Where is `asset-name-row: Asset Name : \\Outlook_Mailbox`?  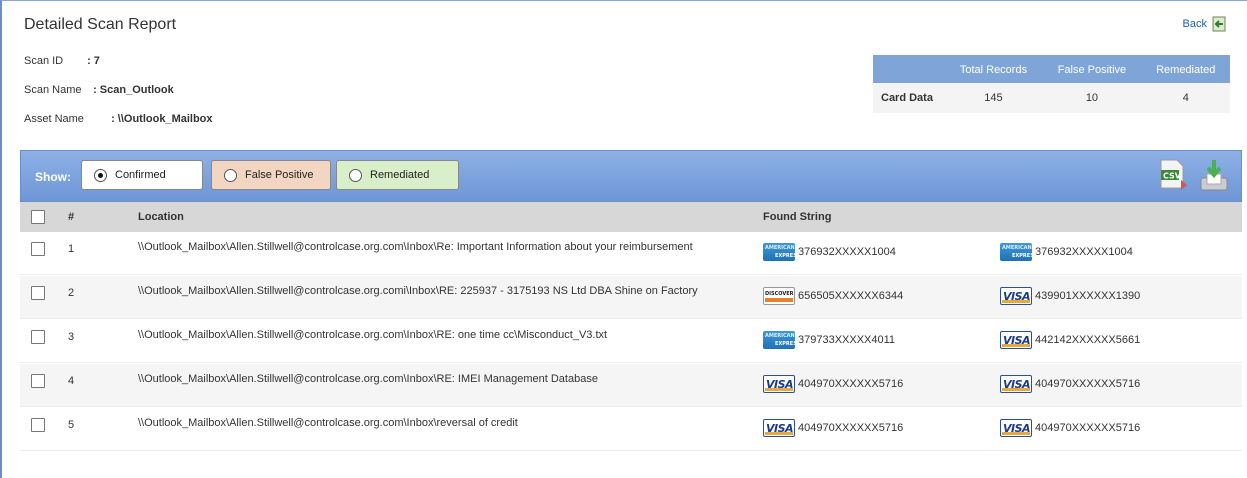
asset-name-row: Asset Name : \\Outlook_Mailbox is located at coordinates (118, 119).